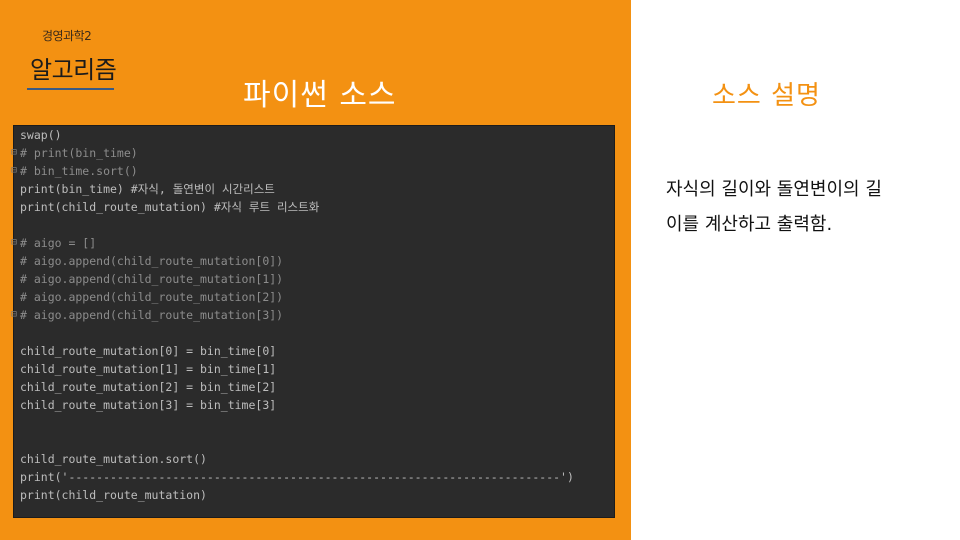 The image size is (960, 540). I want to click on code-text: # print(bin_time), so click(79, 153).